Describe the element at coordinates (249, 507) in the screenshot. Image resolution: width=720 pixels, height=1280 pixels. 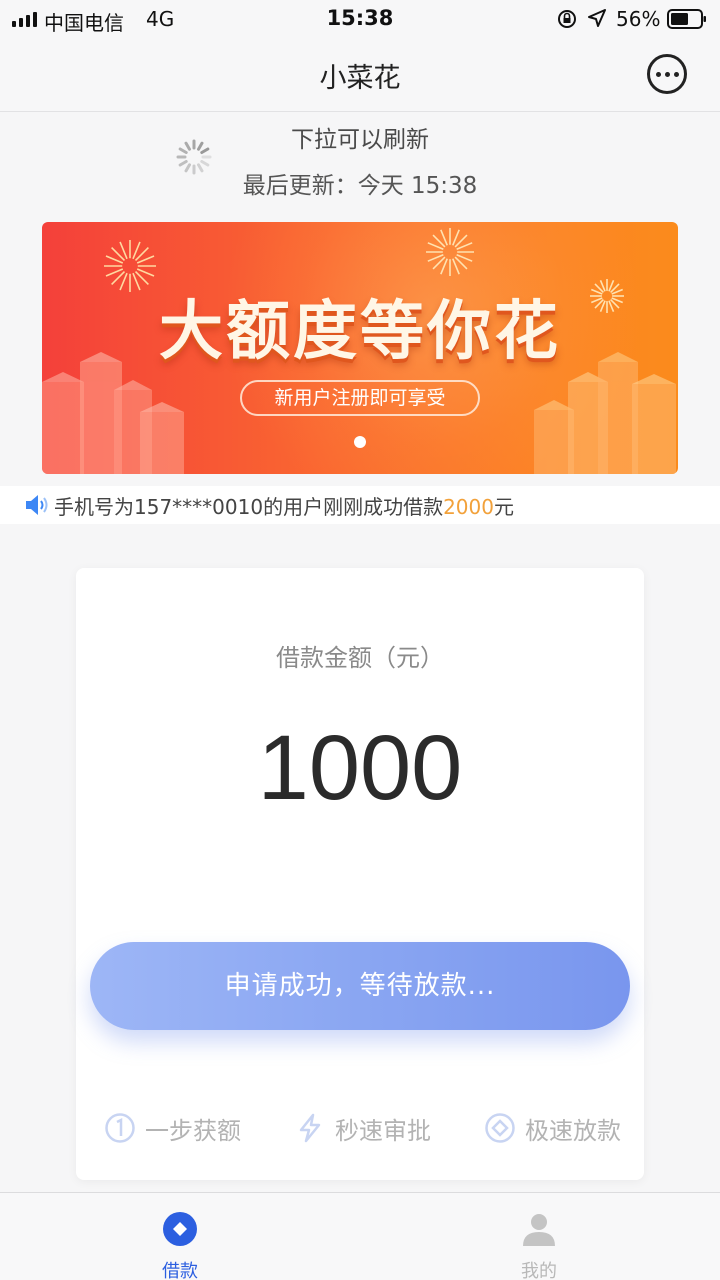
I see `notice-message: 手机号为157****0010的用户刚刚成功借款` at that location.